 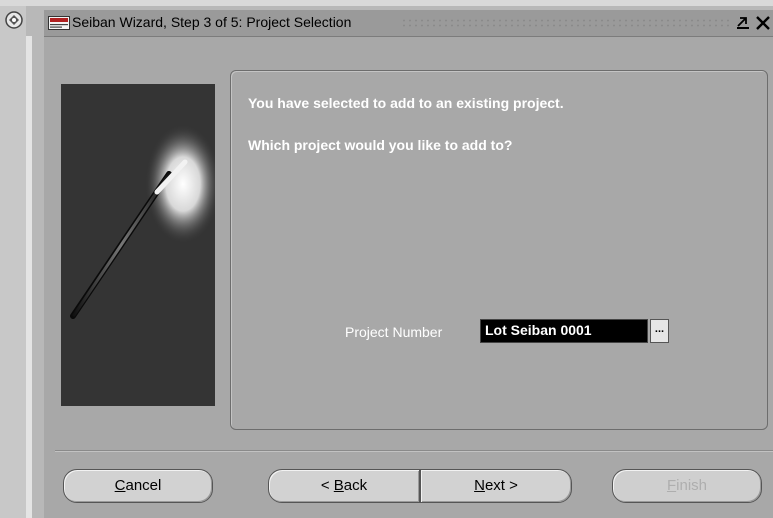 What do you see at coordinates (29, 277) in the screenshot?
I see `background-window-frame` at bounding box center [29, 277].